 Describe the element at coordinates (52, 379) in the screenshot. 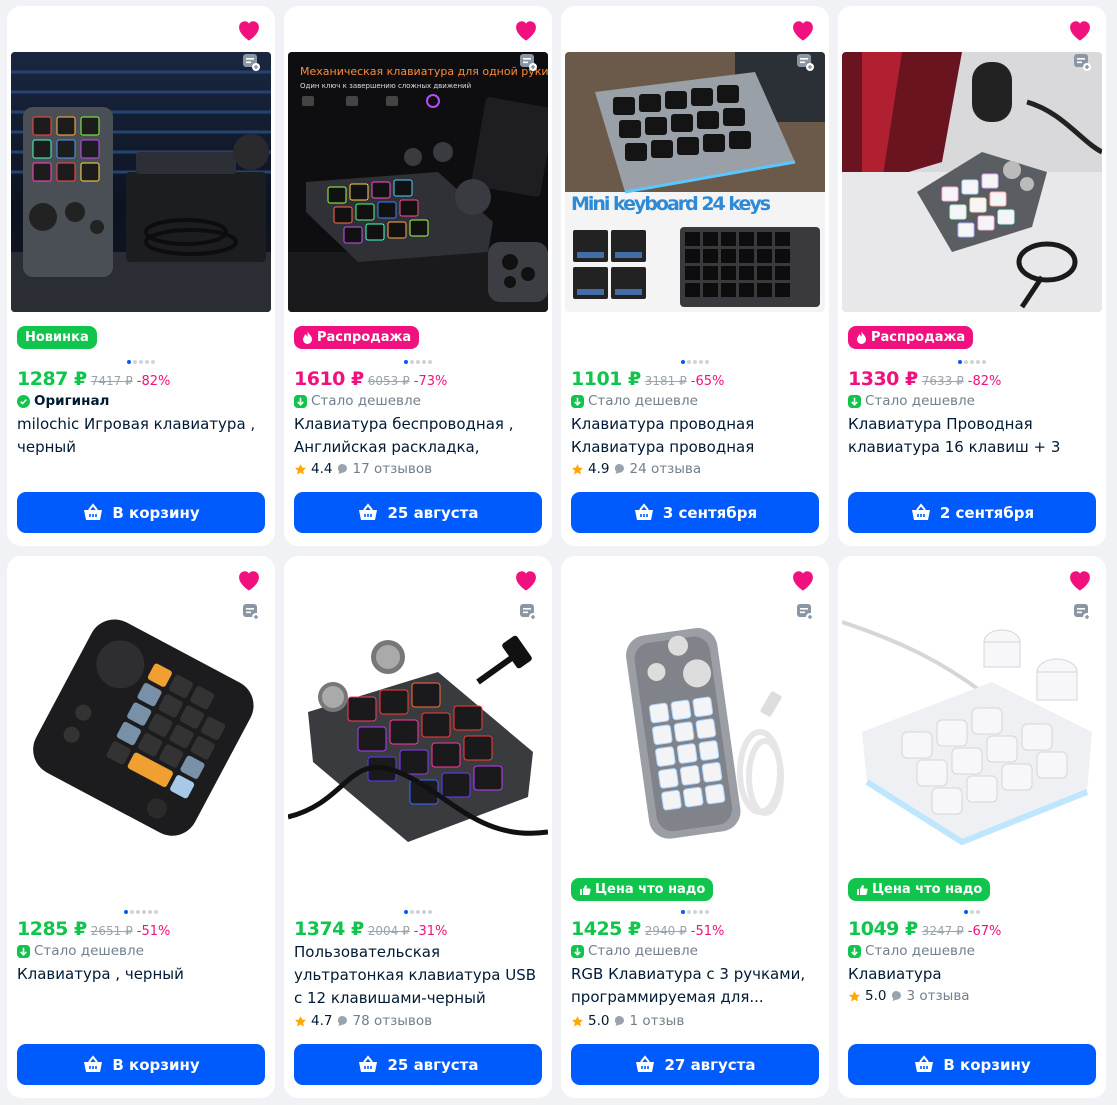

I see `current-price: 1287 ₽` at that location.